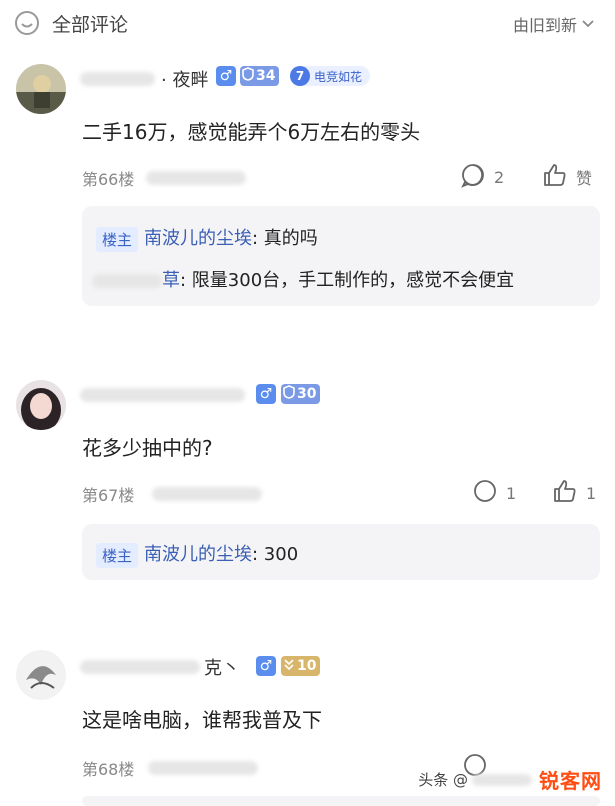 The image size is (615, 806). Describe the element at coordinates (502, 779) in the screenshot. I see `blurred-handle` at that location.